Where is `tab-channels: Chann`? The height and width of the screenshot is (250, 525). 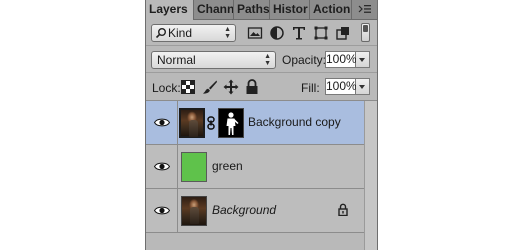 tab-channels: Chann is located at coordinates (214, 9).